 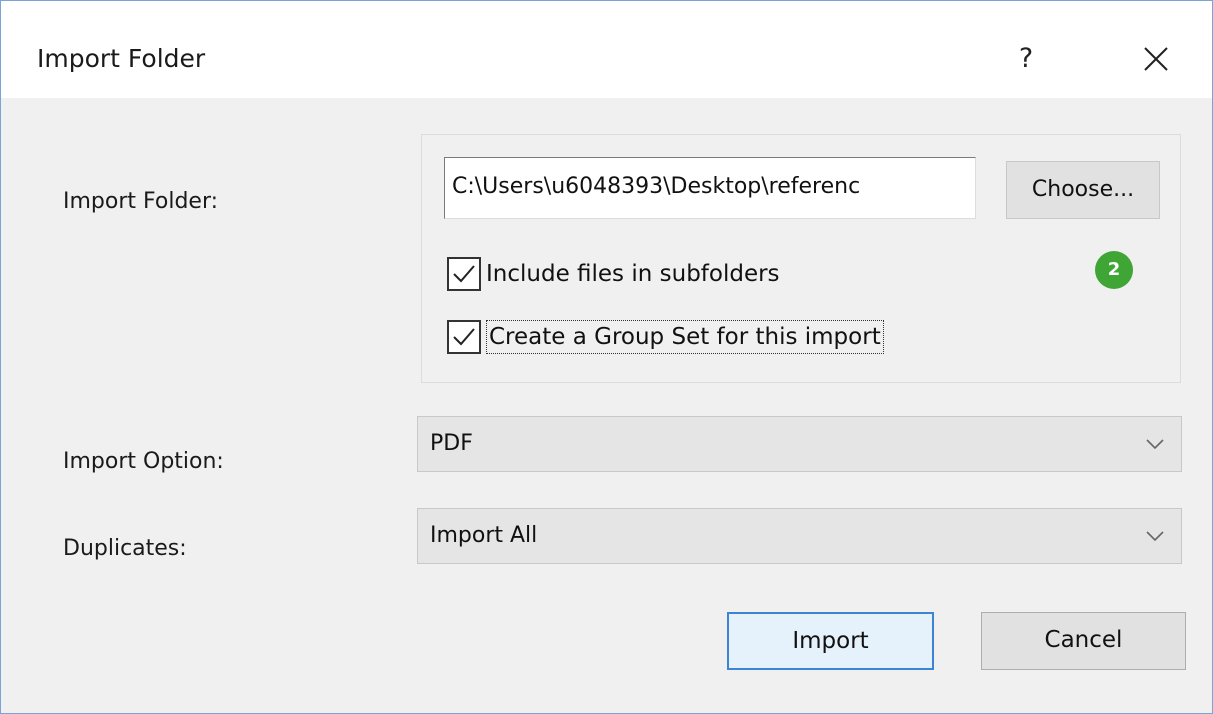 What do you see at coordinates (799, 444) in the screenshot?
I see `import-option-dropdown: PDF` at bounding box center [799, 444].